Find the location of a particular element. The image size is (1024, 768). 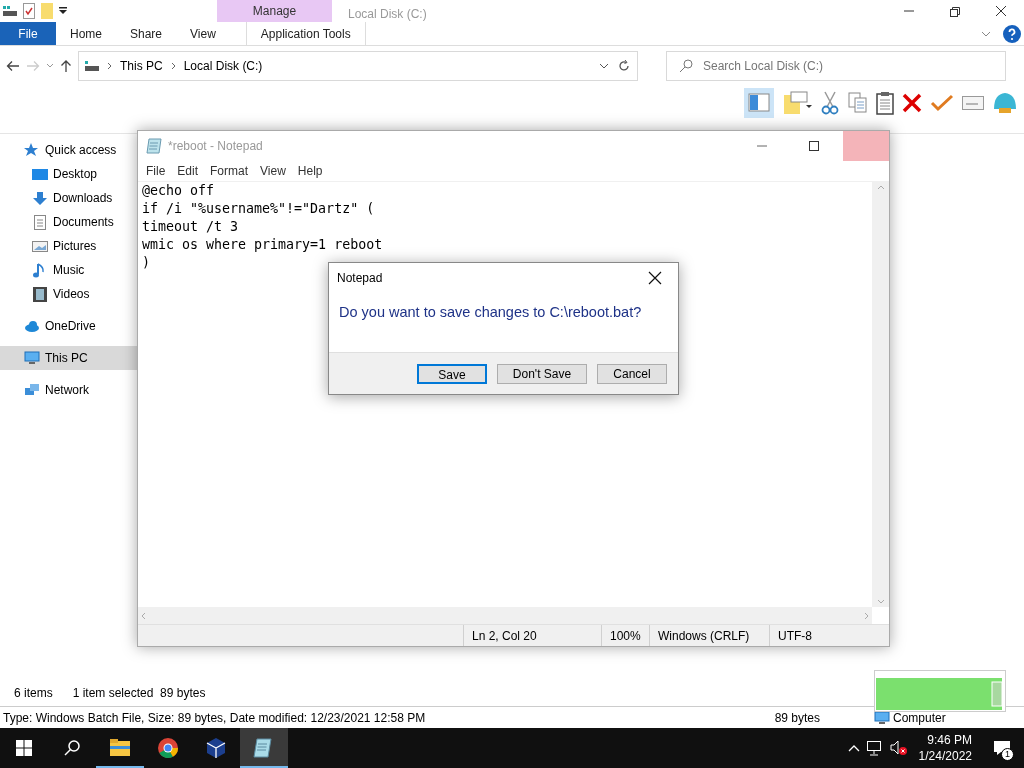

ribbon-tab: Application Tools is located at coordinates (305, 33).